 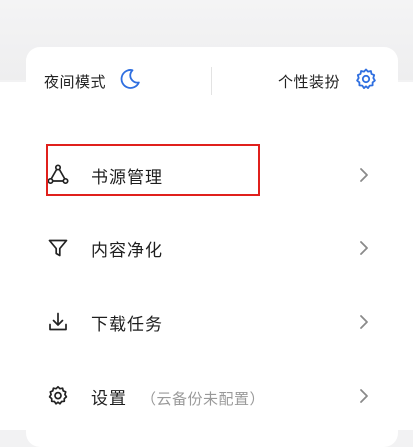 What do you see at coordinates (75, 81) in the screenshot?
I see `night-mode-label: 夜间模式` at bounding box center [75, 81].